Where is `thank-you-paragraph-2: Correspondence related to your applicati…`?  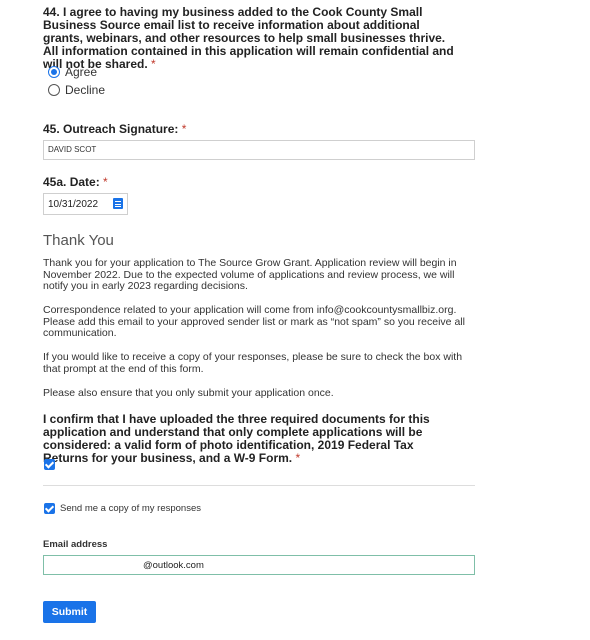
thank-you-paragraph-2: Correspondence related to your applicati… is located at coordinates (254, 321).